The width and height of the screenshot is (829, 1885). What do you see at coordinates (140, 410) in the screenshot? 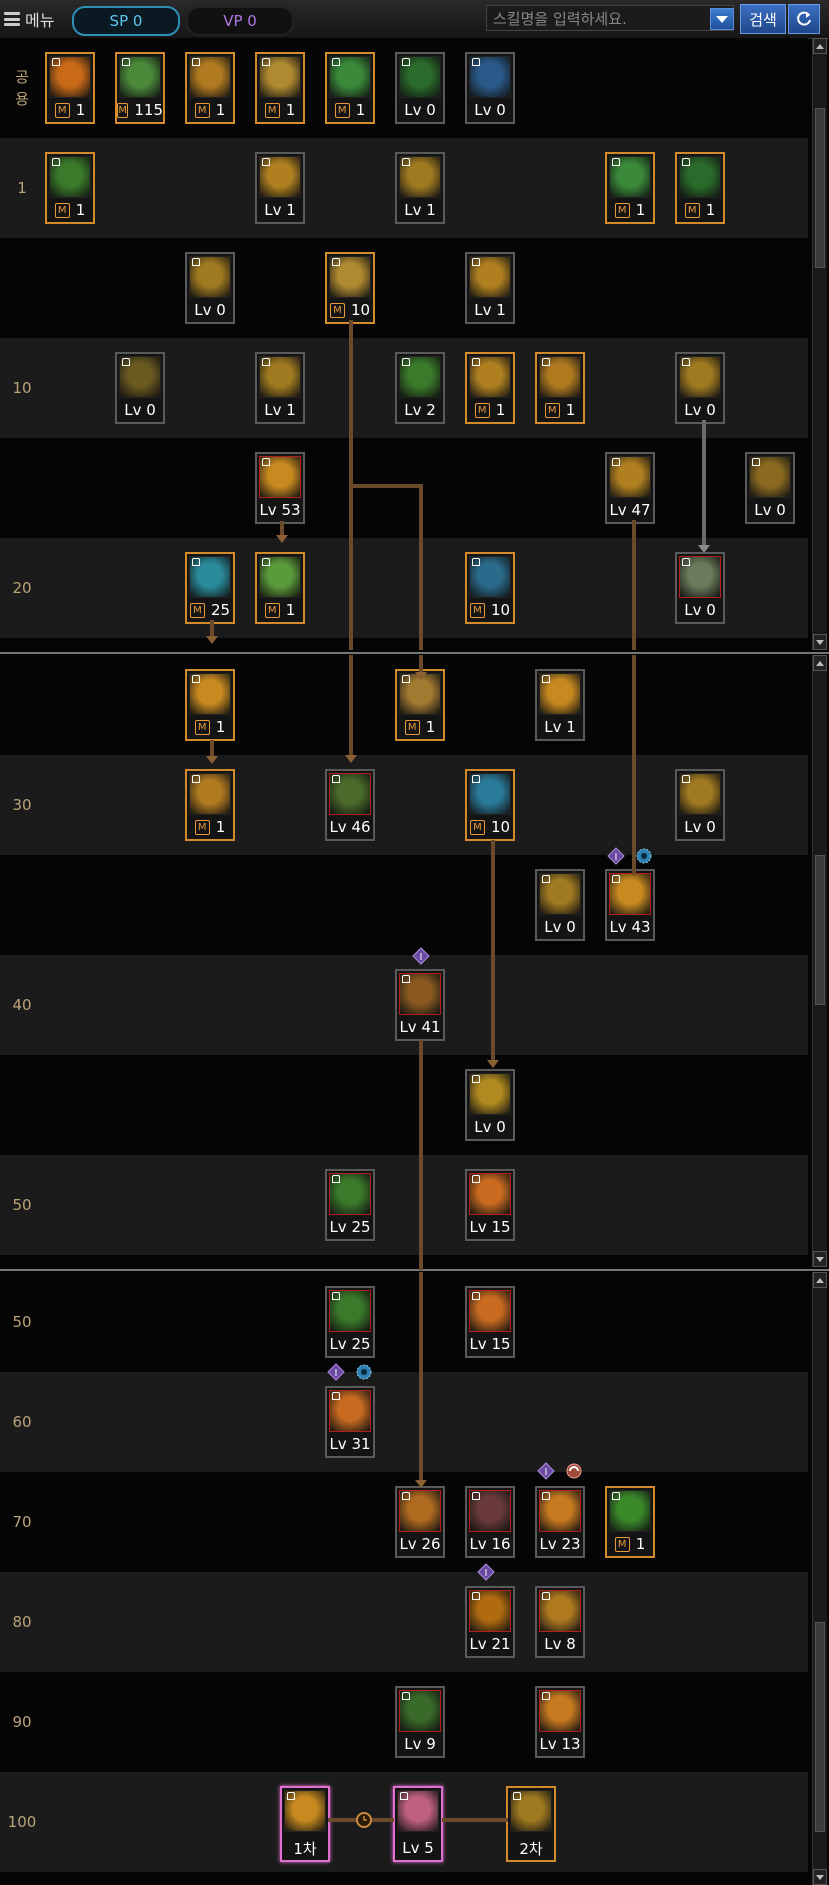
I see `skill-level-text: Lv 0` at bounding box center [140, 410].